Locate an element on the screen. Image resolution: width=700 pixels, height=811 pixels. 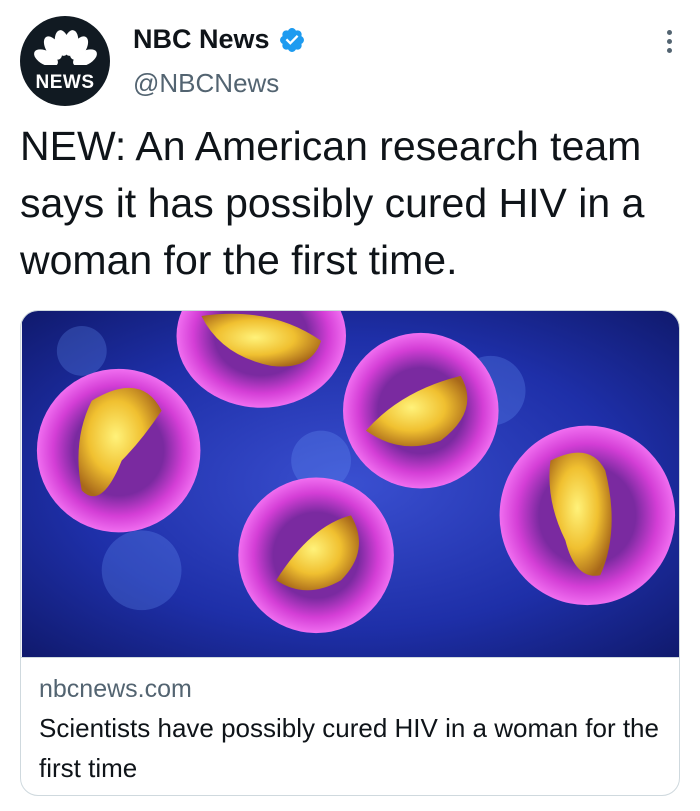
account-handle: @NBCNews is located at coordinates (206, 83).